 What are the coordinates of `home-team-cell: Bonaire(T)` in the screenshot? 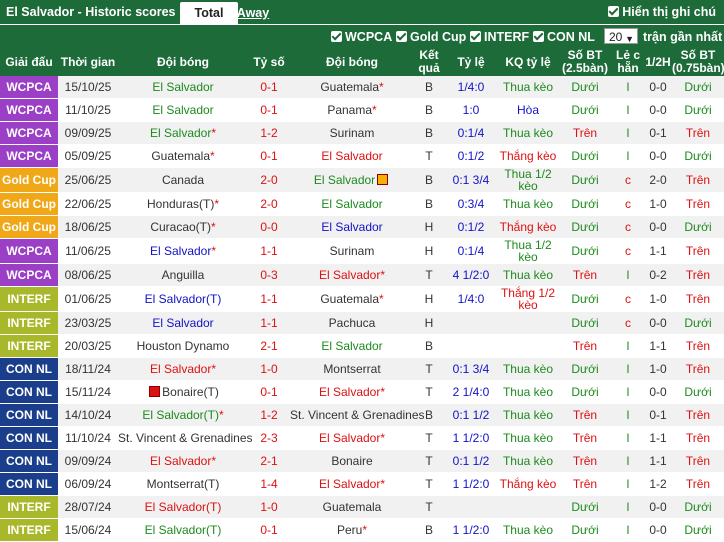 It's located at (183, 392).